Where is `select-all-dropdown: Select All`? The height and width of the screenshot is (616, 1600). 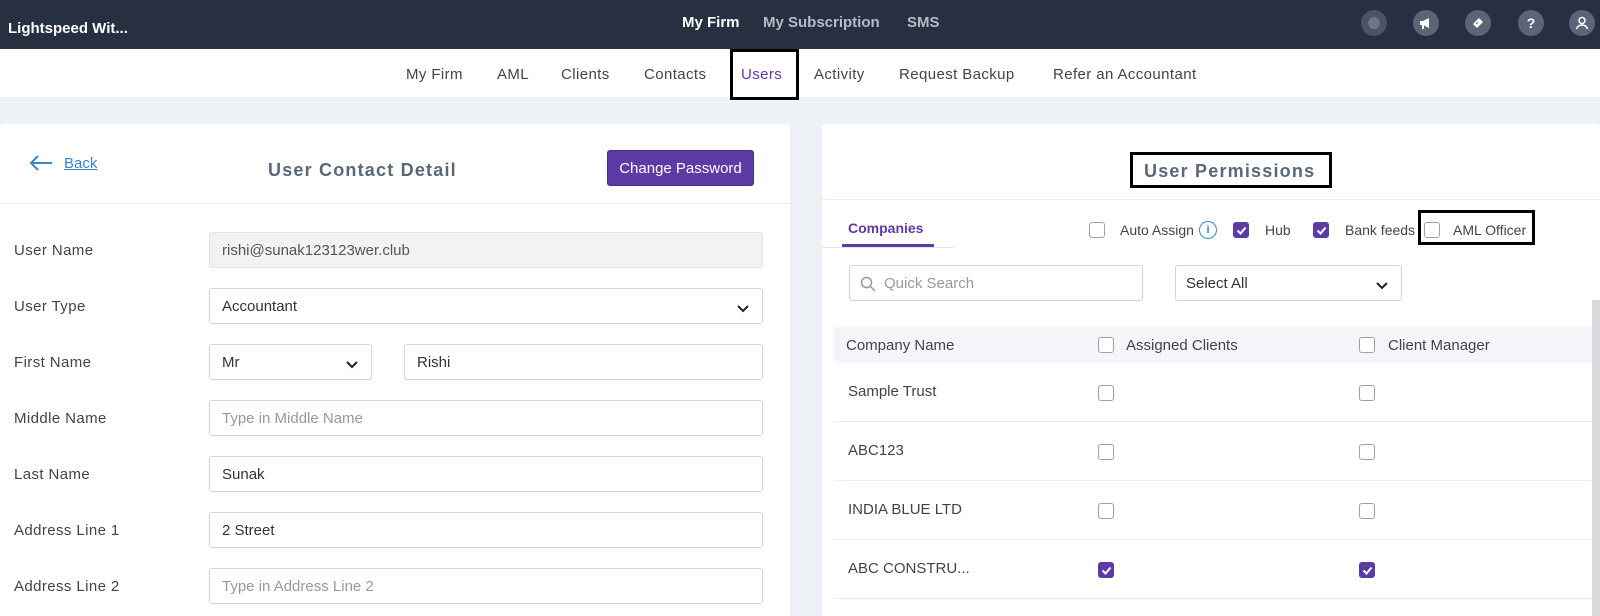 select-all-dropdown: Select All is located at coordinates (1288, 283).